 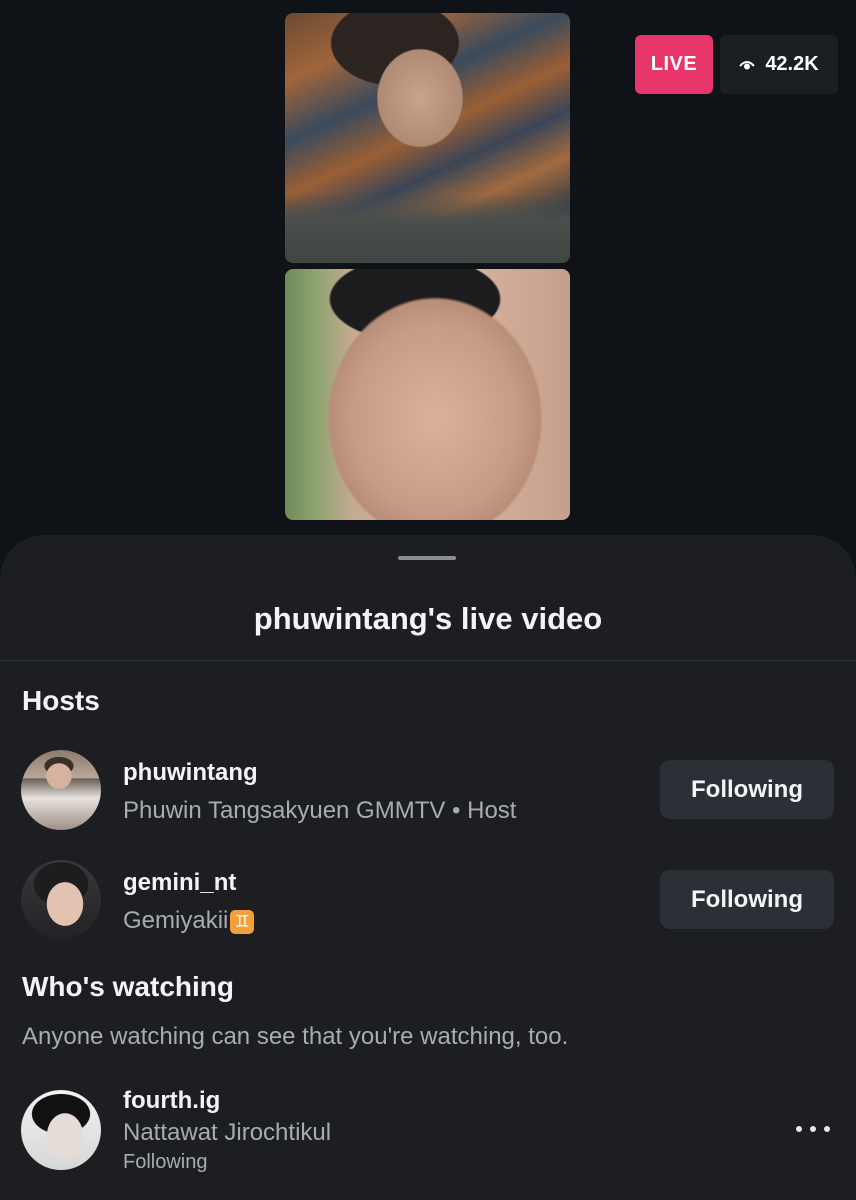 I want to click on host-row-gemini-nt: gemini_nt Gemiyakii ♊ Following, so click(x=428, y=902).